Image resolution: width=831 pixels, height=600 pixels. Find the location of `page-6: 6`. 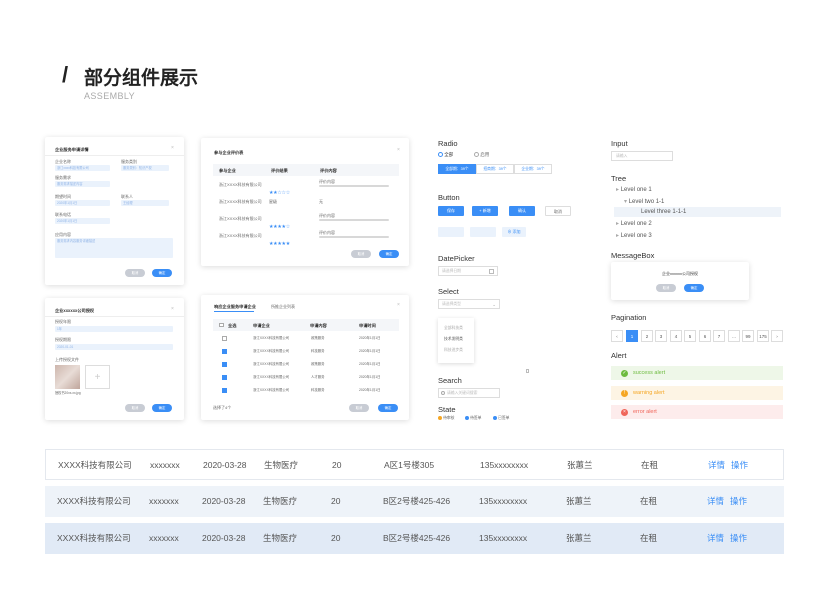

page-6: 6 is located at coordinates (705, 336).